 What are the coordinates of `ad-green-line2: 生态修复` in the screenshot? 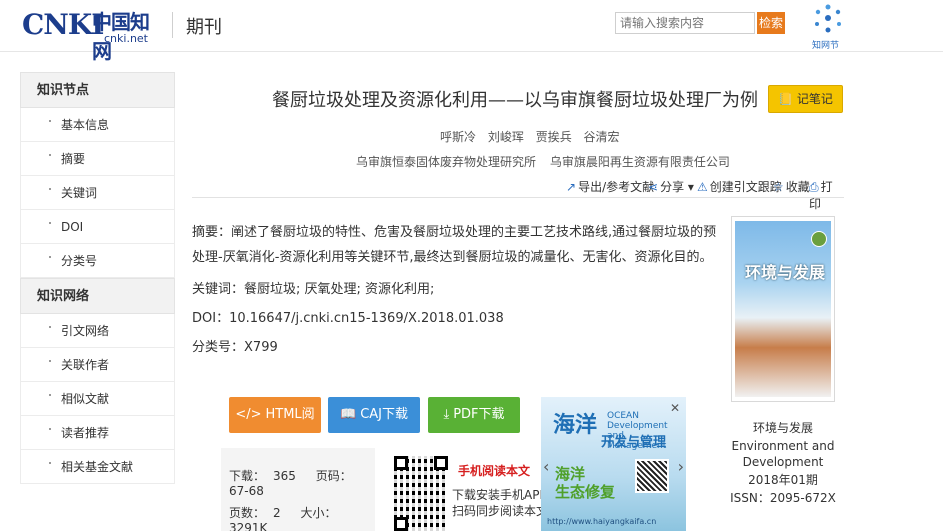 It's located at (585, 492).